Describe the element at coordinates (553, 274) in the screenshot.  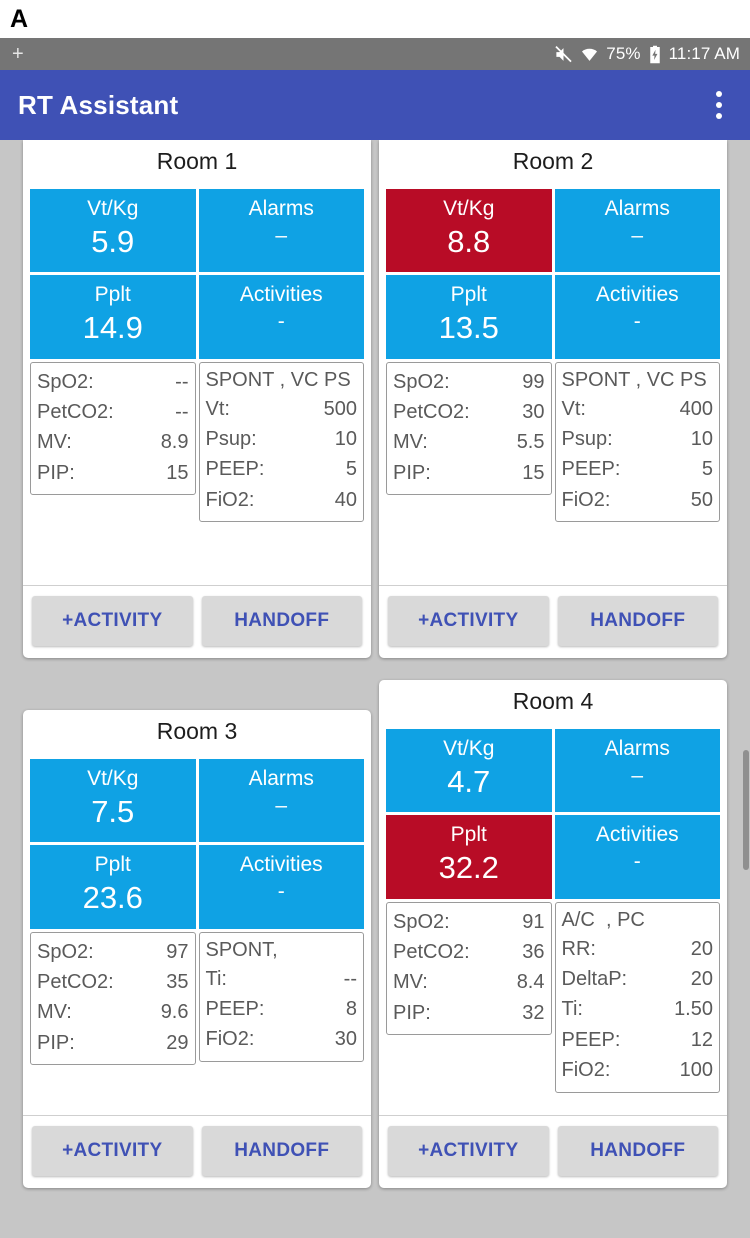
I see `metric-tiles: Vt/Kg 8.8 Alarms – Pplt 13.5 Activities -` at that location.